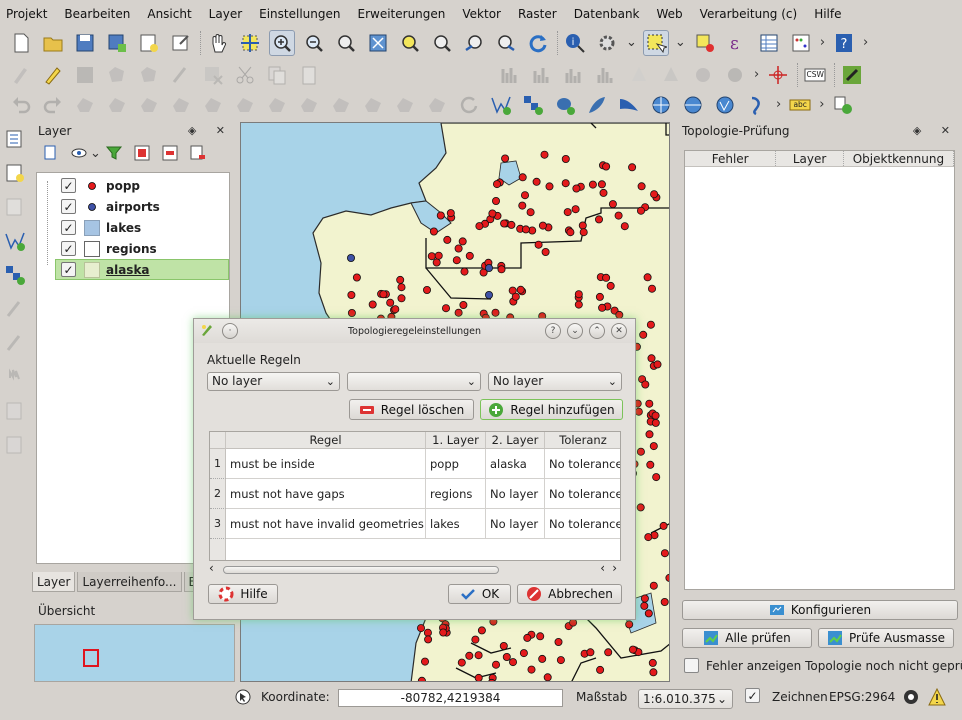  I want to click on menu-ansicht: Ansicht, so click(169, 14).